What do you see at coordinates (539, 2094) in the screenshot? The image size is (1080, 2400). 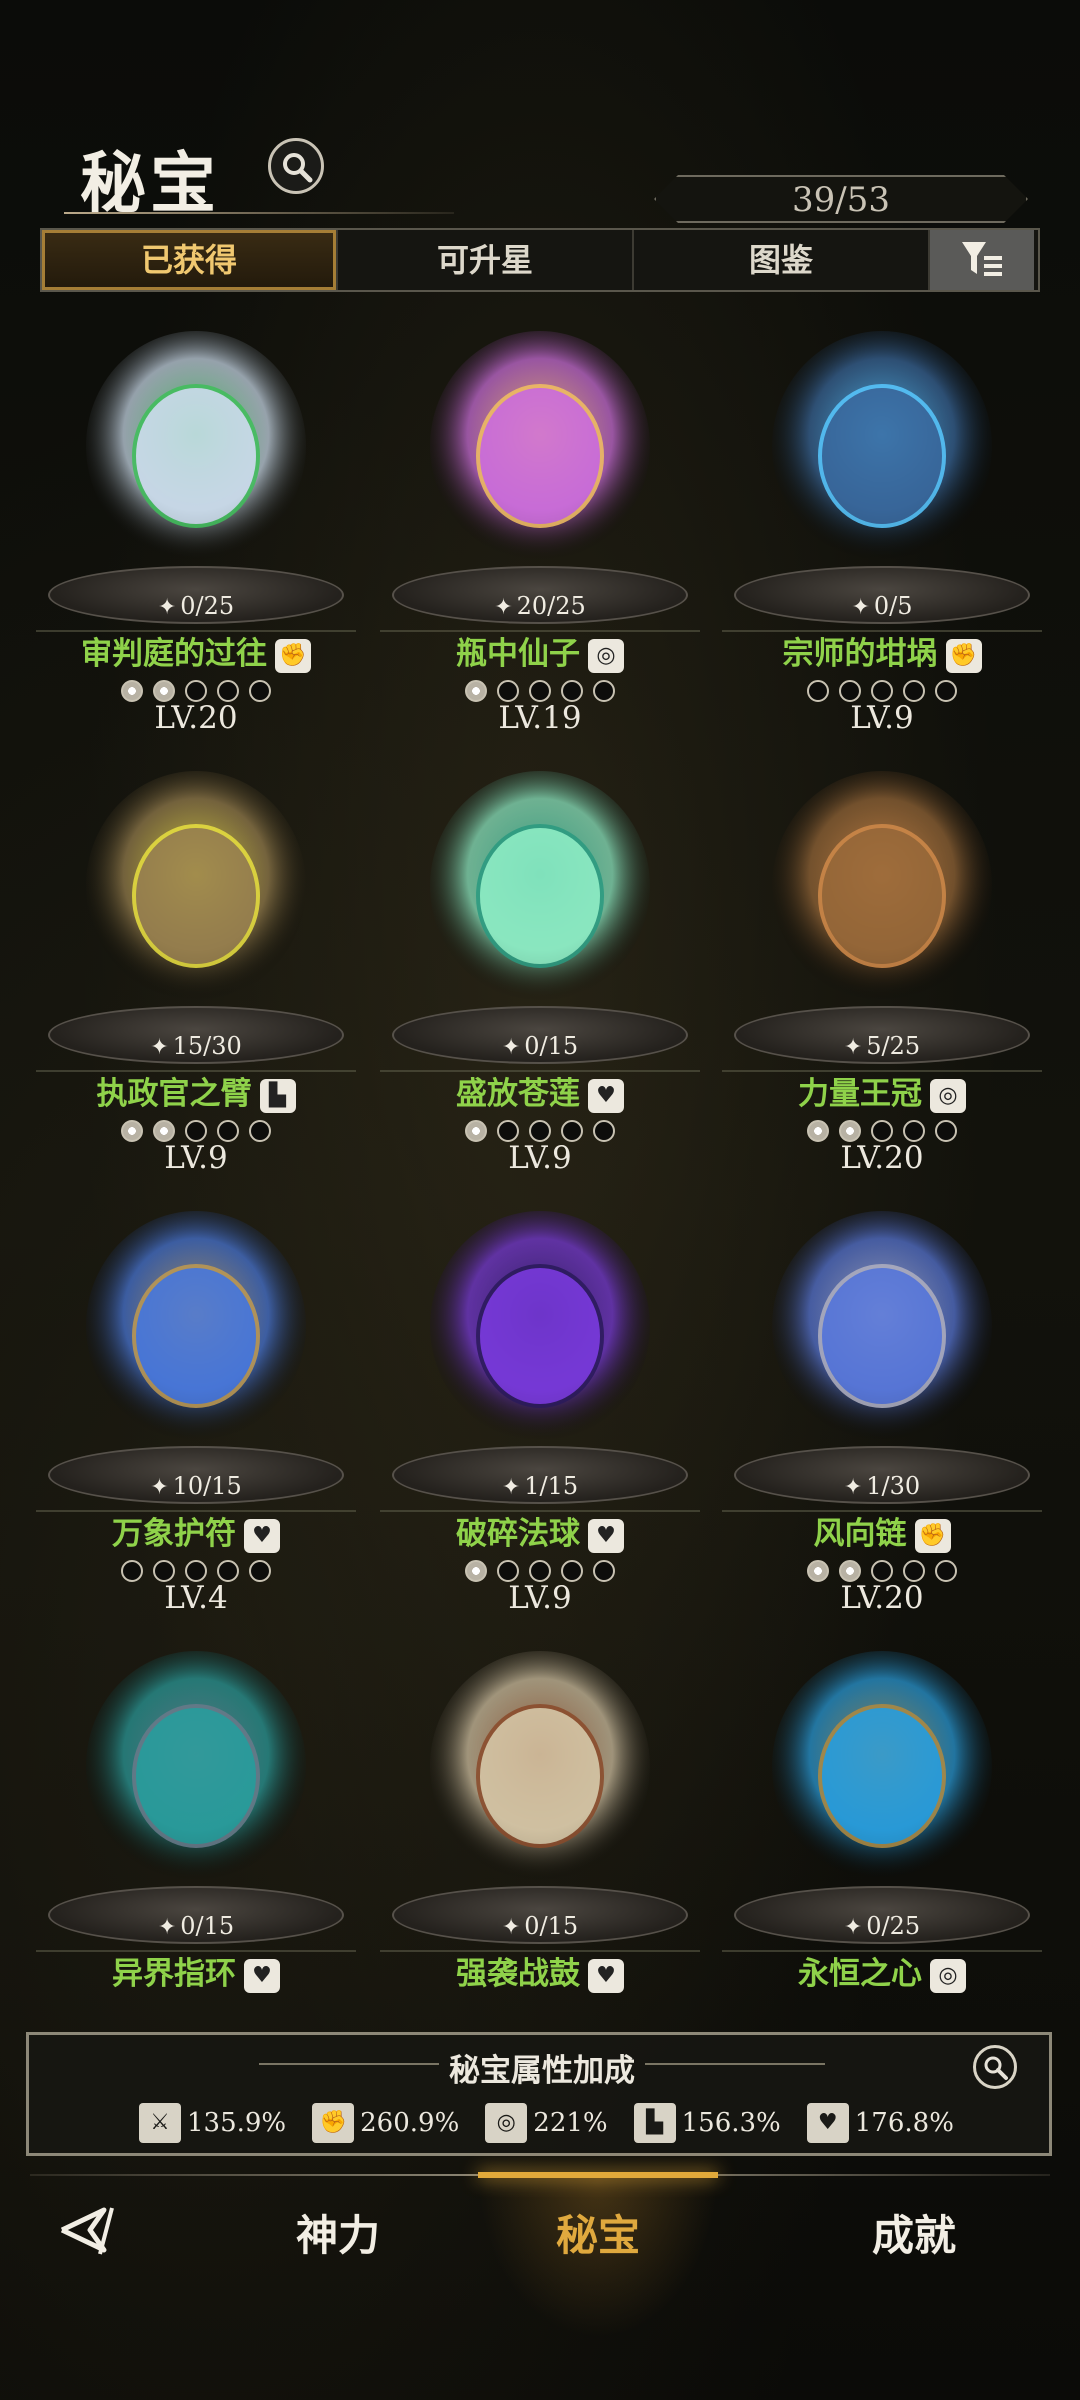 I see `bonus-panel: 秘宝属性加成 ⚔ 135.9% ✊ 260.9% ◎ 221% ▙ 156.3% ♥ 176.8%` at bounding box center [539, 2094].